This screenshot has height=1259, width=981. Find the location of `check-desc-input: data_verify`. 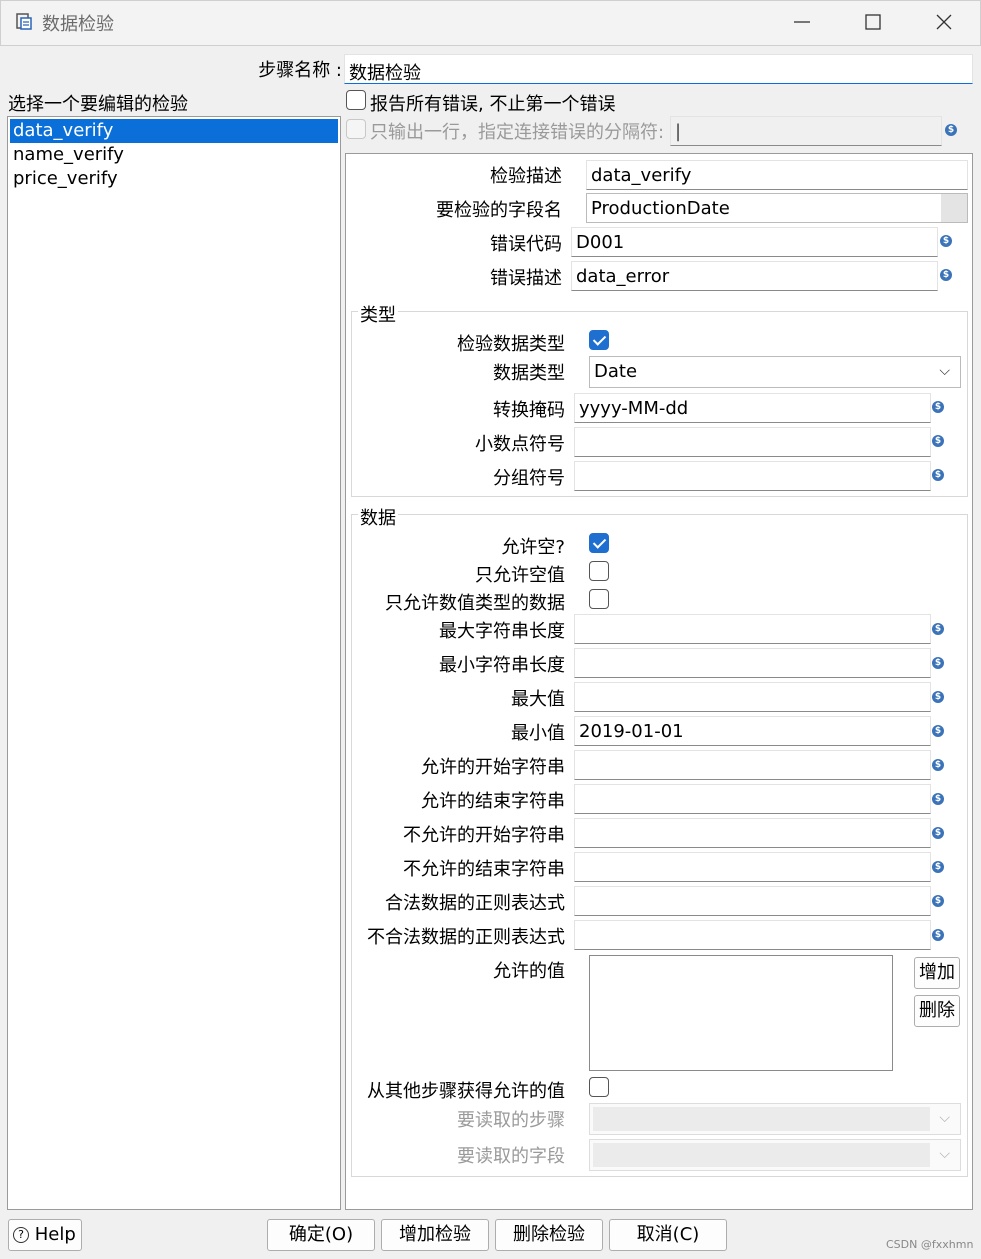

check-desc-input: data_verify is located at coordinates (777, 175).